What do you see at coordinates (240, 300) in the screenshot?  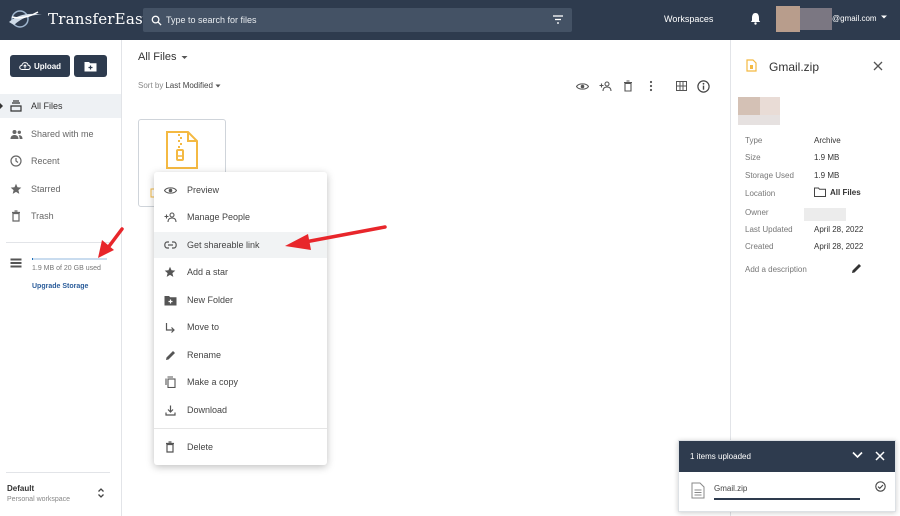 I see `menu-item-new-folder: New Folder` at bounding box center [240, 300].